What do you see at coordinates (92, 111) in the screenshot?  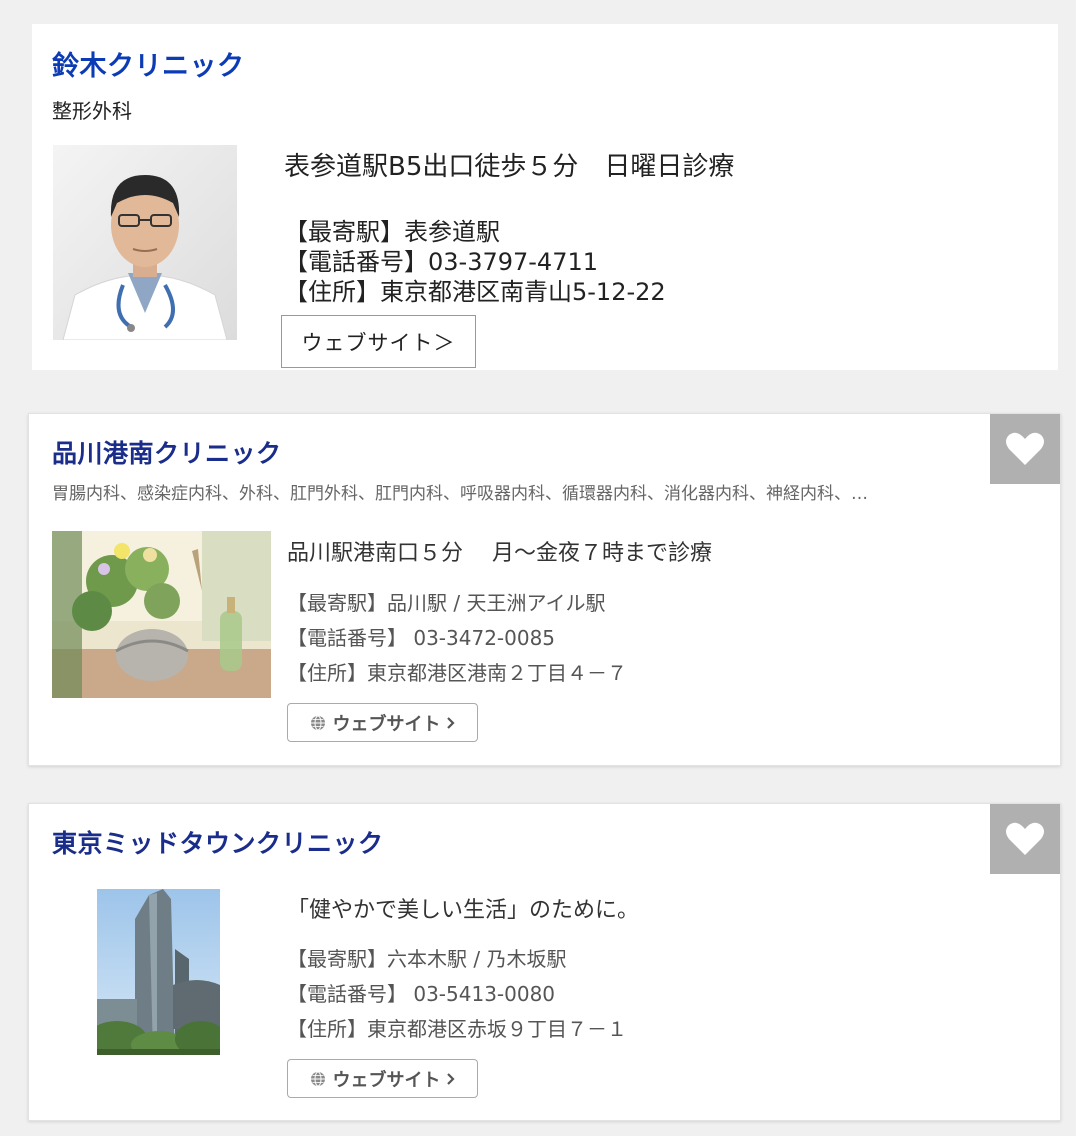 I see `clinic-departments: 整形外科` at bounding box center [92, 111].